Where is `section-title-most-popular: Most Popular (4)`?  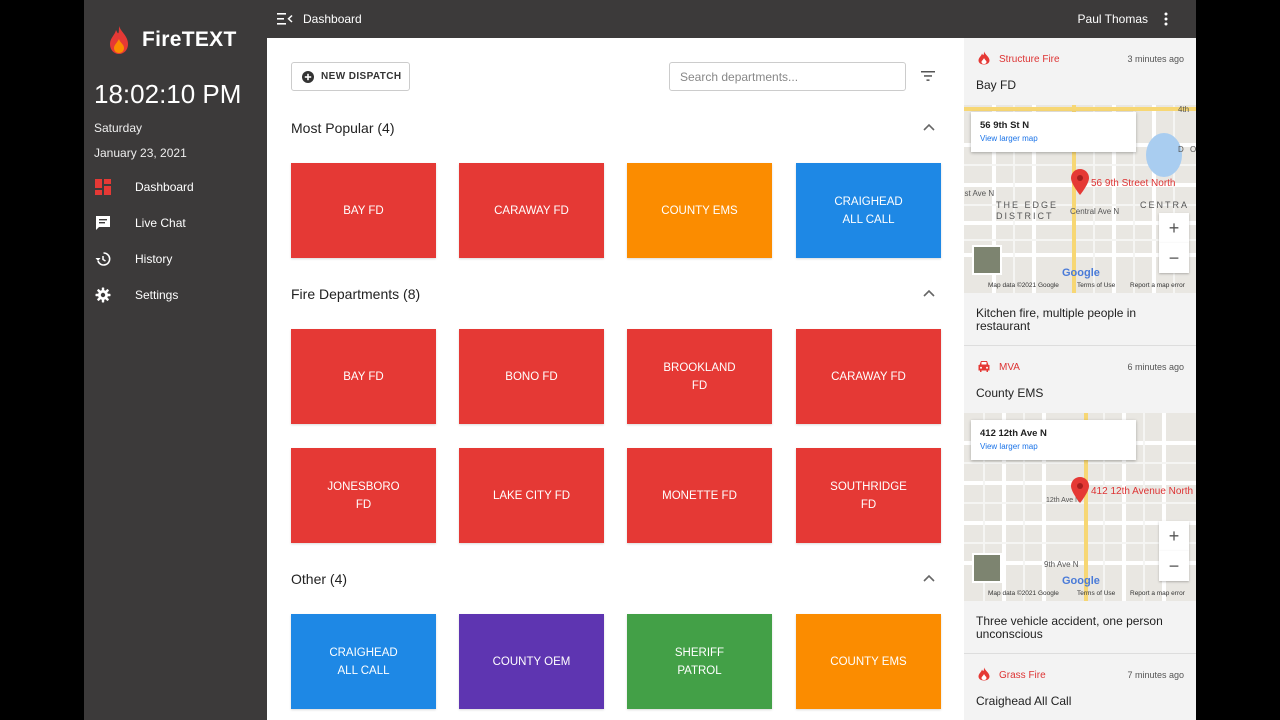 section-title-most-popular: Most Popular (4) is located at coordinates (343, 128).